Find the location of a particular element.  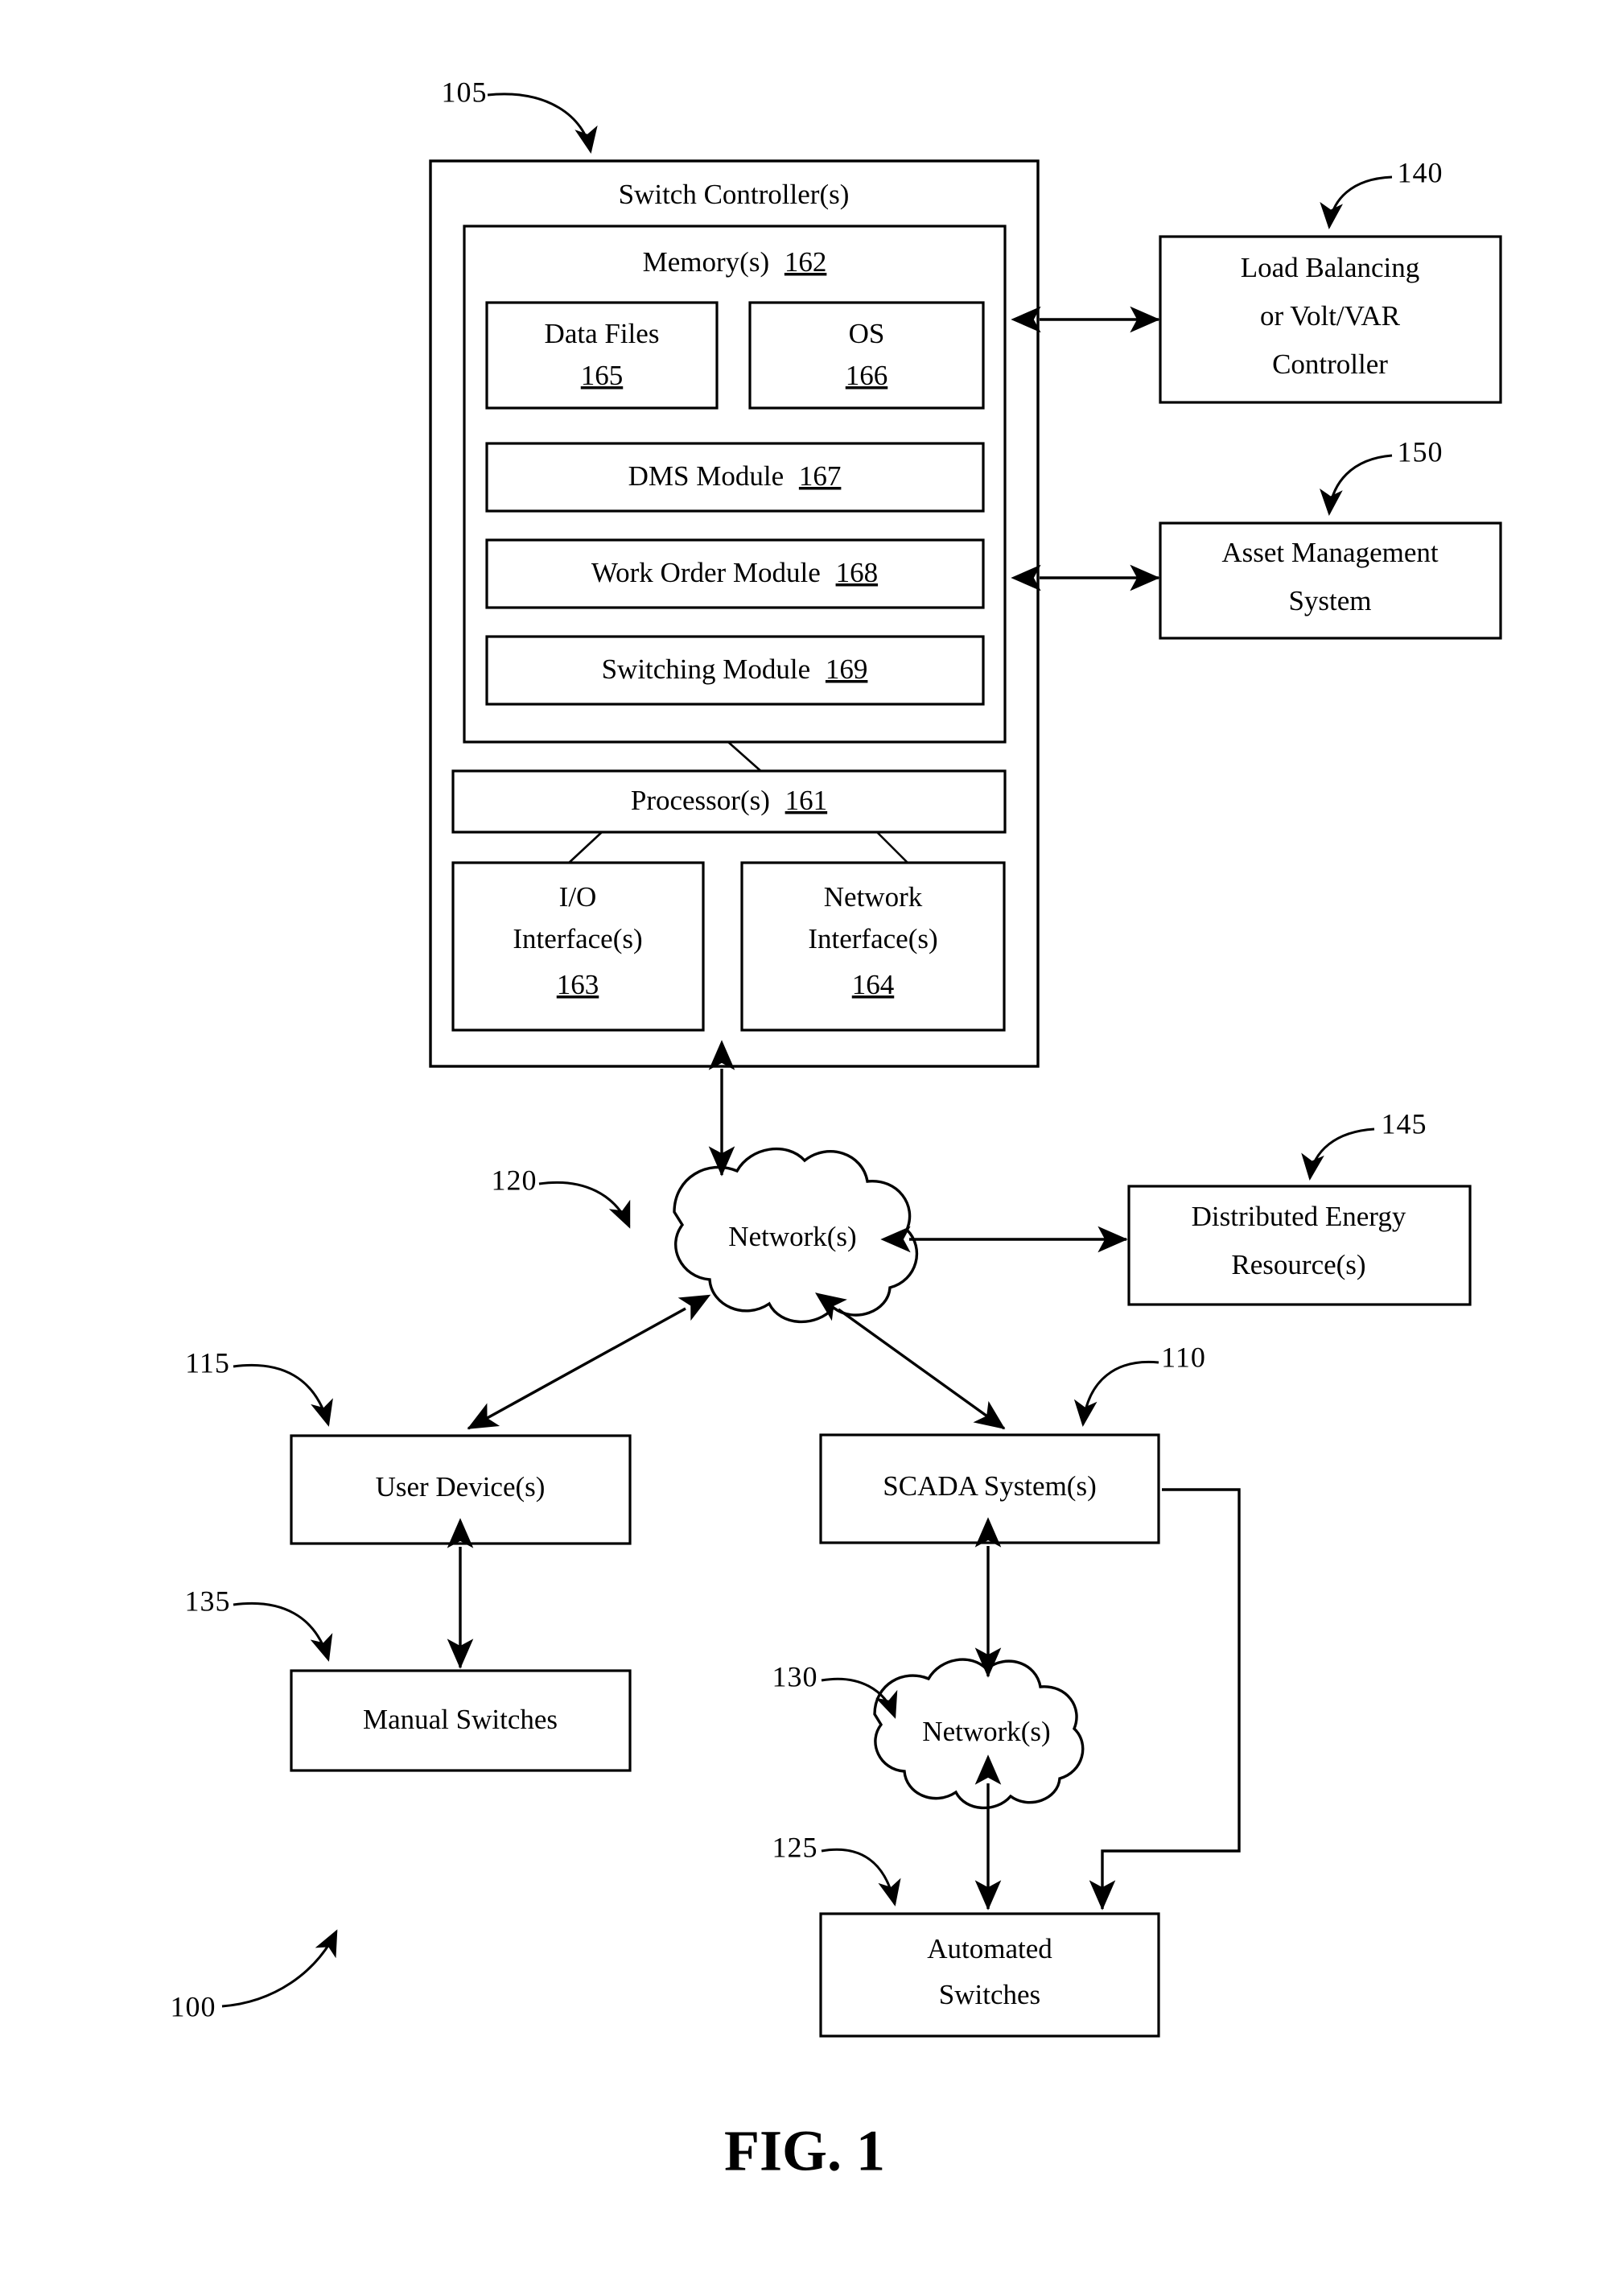

ref-135: 135 is located at coordinates (208, 1601).